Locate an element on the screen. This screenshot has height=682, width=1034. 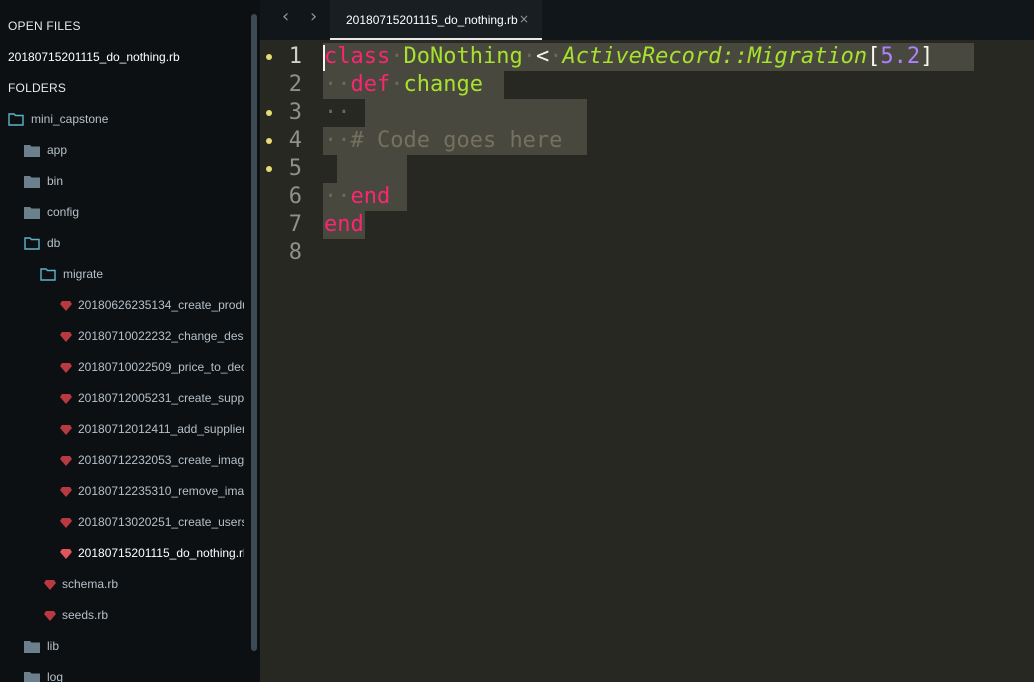
tree-item-label: 20180712235310_remove_images.rb is located at coordinates (161, 491).